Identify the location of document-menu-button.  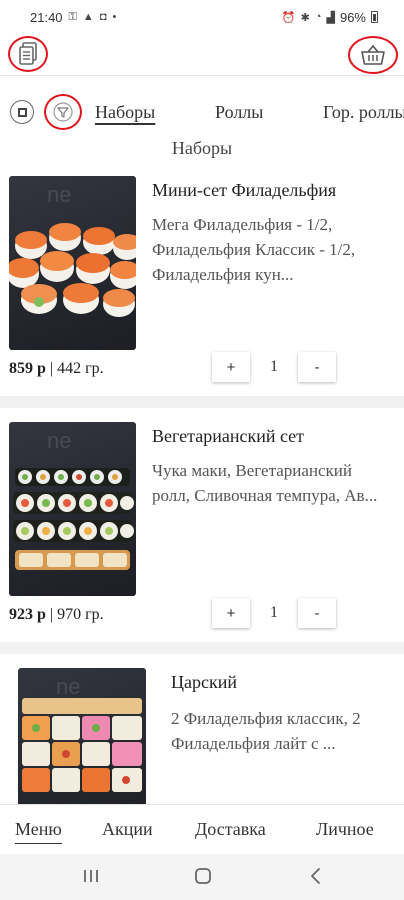
(28, 54).